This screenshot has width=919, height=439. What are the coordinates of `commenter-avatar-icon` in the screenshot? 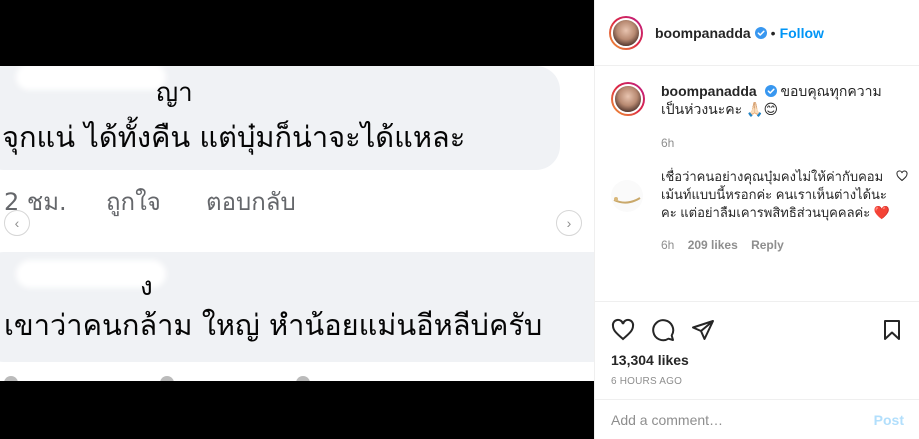 It's located at (627, 200).